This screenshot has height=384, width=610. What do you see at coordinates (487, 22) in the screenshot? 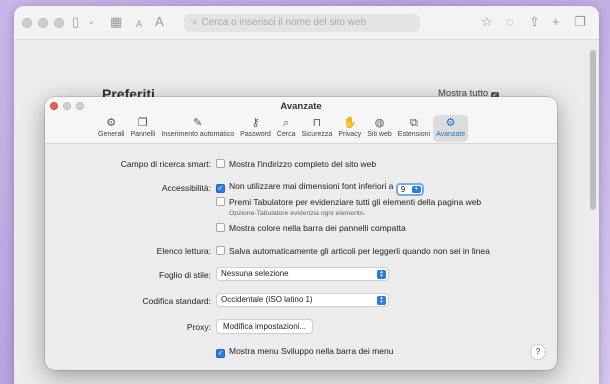
I see `star-icon: ☆` at bounding box center [487, 22].